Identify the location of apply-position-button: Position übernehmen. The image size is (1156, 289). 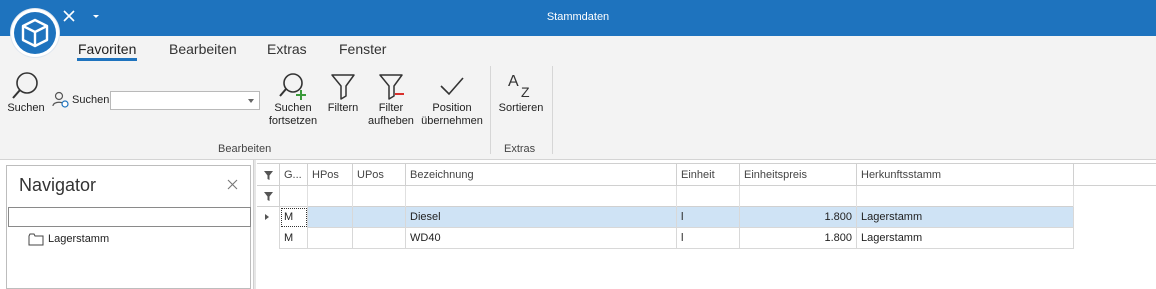
(452, 99).